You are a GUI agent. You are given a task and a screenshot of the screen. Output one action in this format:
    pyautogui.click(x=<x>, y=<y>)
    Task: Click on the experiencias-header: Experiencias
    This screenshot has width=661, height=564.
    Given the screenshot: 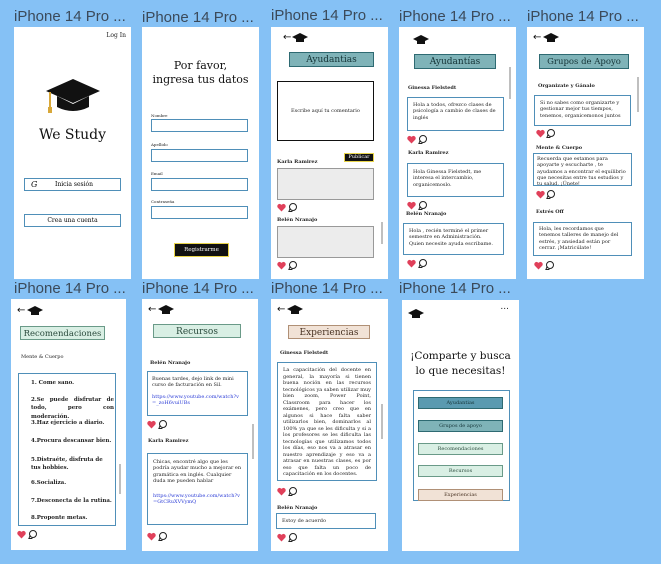 What is the action you would take?
    pyautogui.click(x=329, y=332)
    